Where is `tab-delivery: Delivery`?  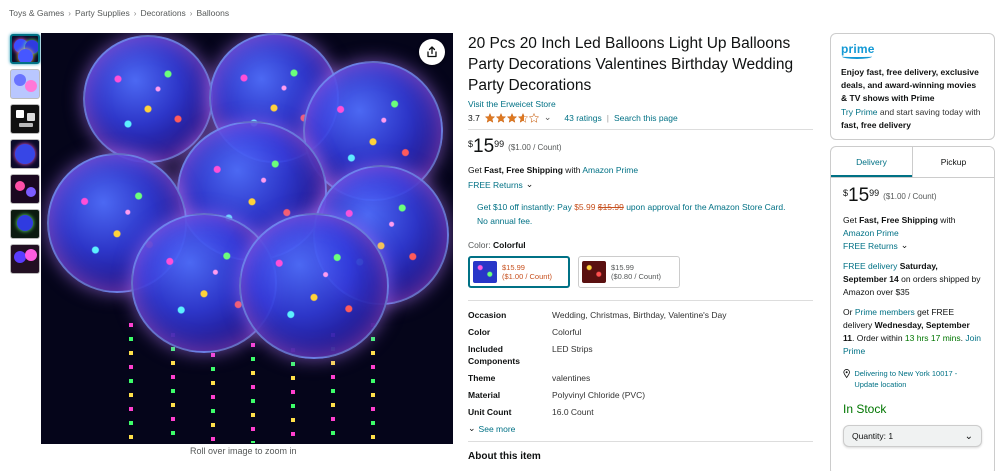 tab-delivery: Delivery is located at coordinates (871, 162).